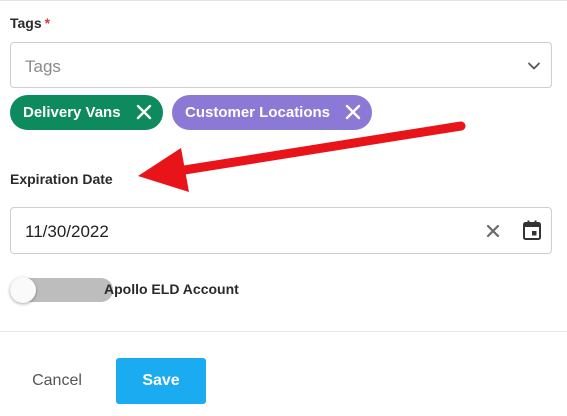  What do you see at coordinates (283, 331) in the screenshot?
I see `footer-divider` at bounding box center [283, 331].